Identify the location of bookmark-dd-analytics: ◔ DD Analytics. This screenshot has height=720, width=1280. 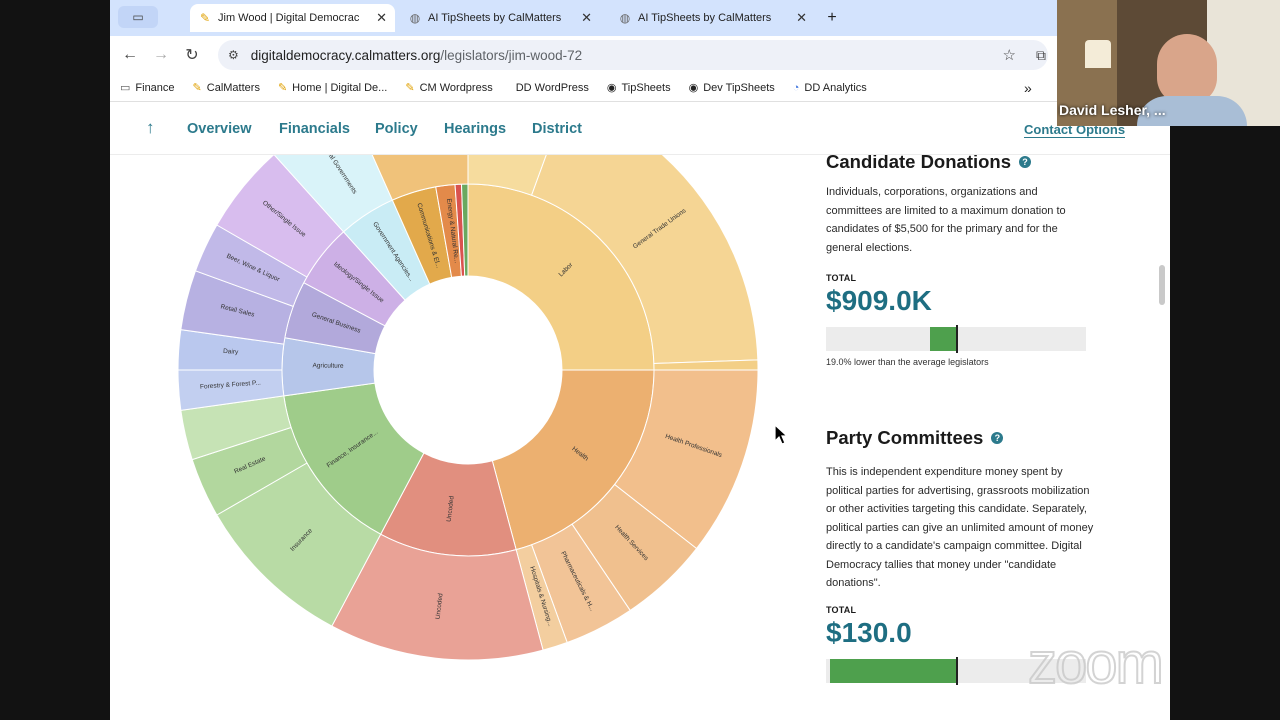
(830, 88).